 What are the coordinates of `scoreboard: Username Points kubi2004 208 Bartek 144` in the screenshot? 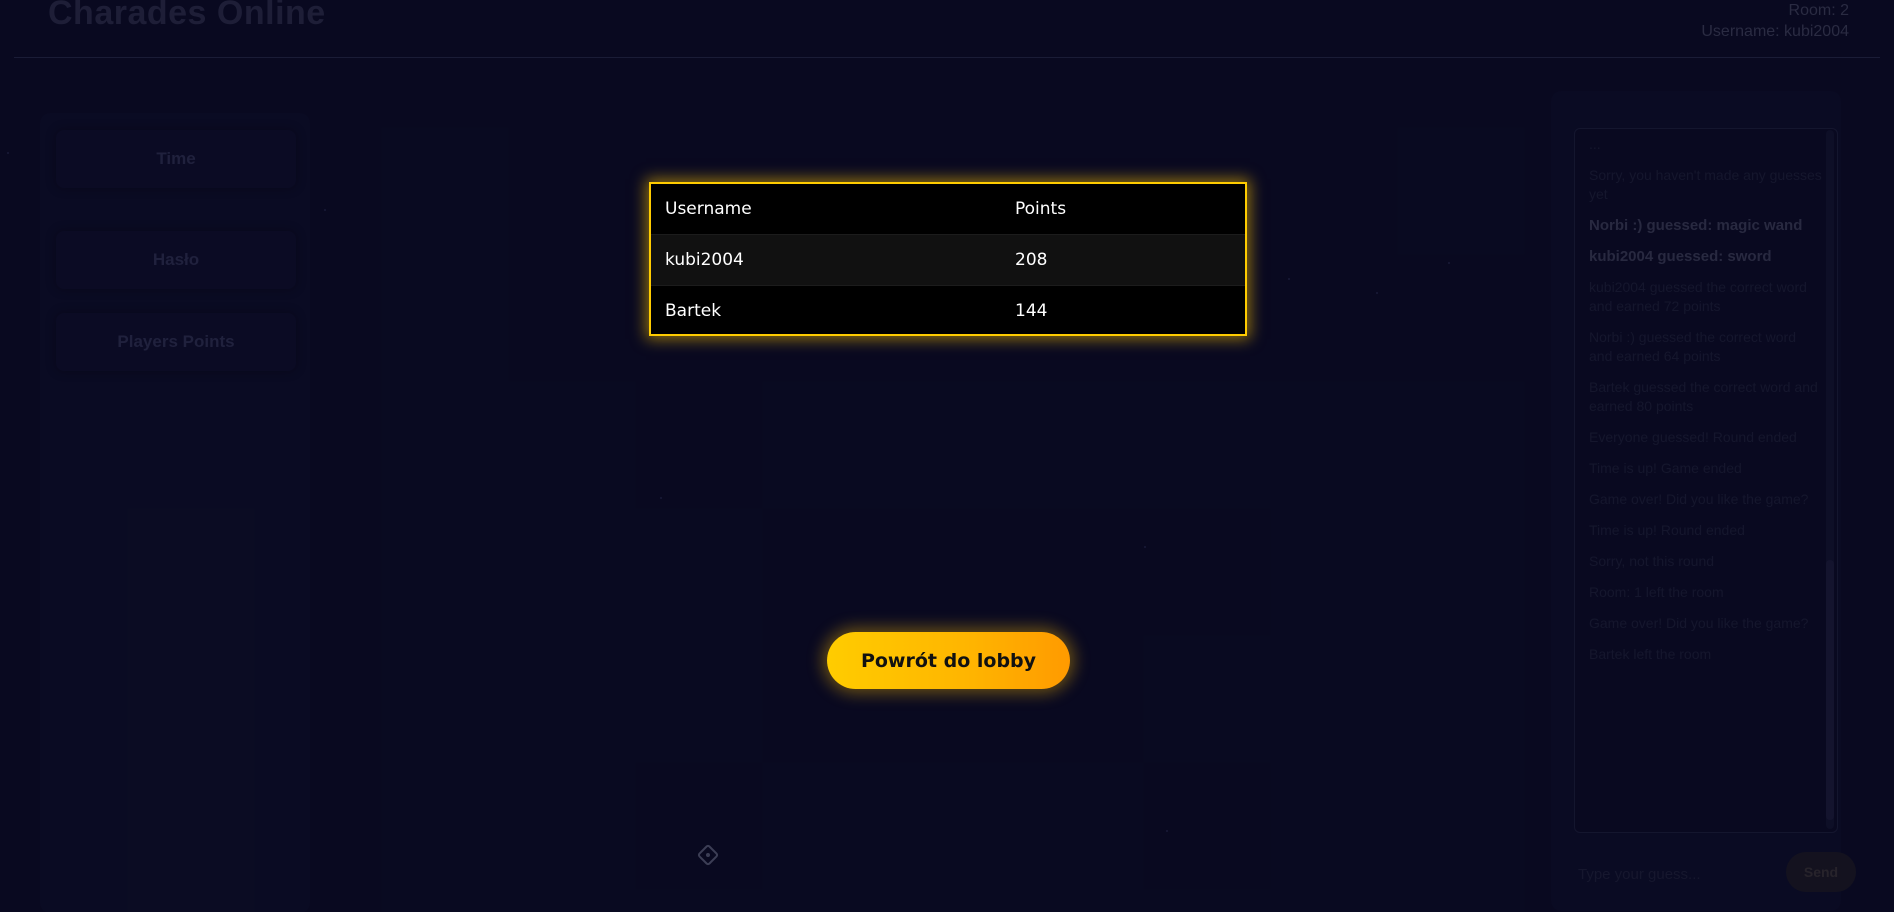 It's located at (948, 259).